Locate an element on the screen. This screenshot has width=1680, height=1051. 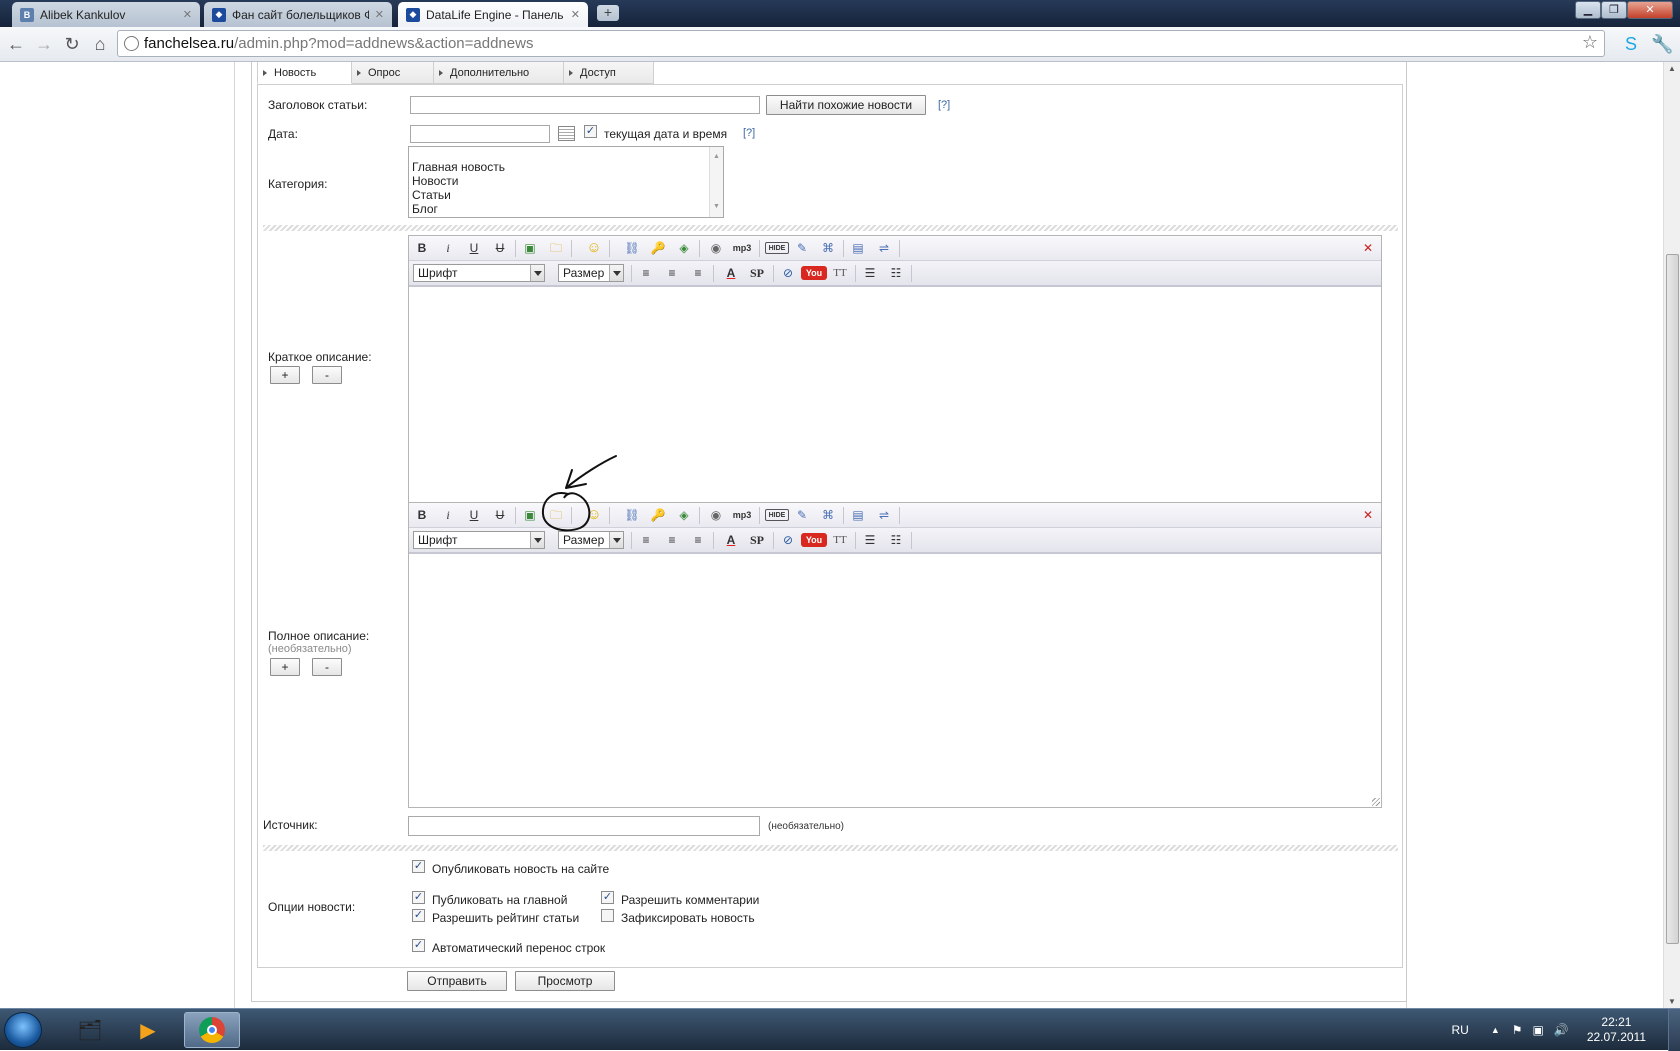
code-icon: ⌘ is located at coordinates (828, 515).